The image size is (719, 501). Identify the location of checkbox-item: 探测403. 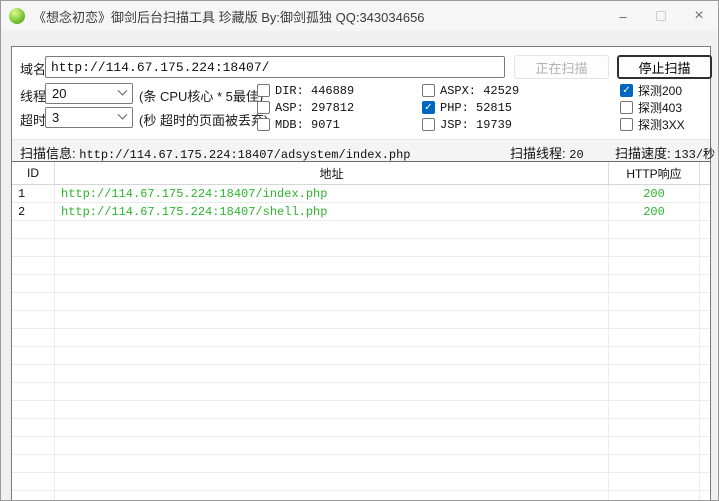
(652, 108).